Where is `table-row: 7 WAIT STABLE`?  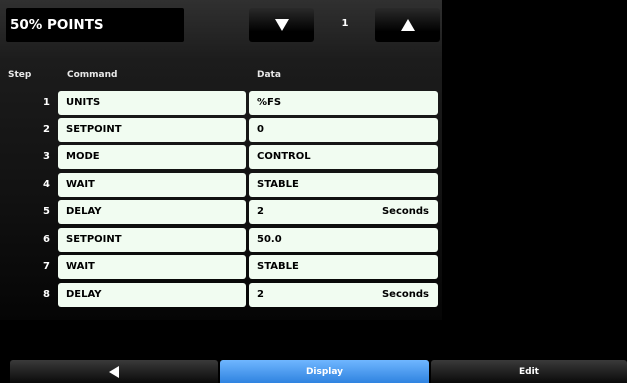
table-row: 7 WAIT STABLE is located at coordinates (221, 267).